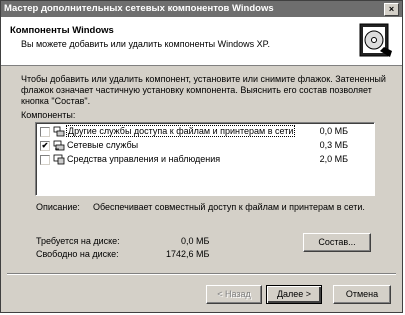 This screenshot has width=405, height=315. I want to click on management-tools-icon, so click(59, 159).